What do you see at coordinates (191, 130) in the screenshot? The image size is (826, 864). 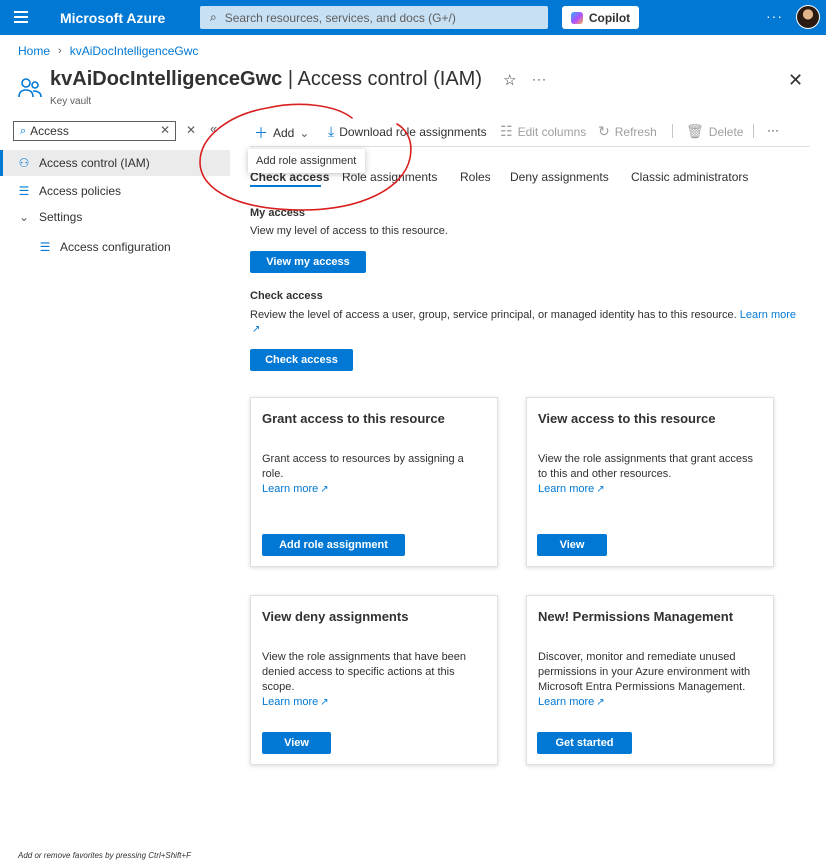 I see `clear-filter-icon: ✕` at bounding box center [191, 130].